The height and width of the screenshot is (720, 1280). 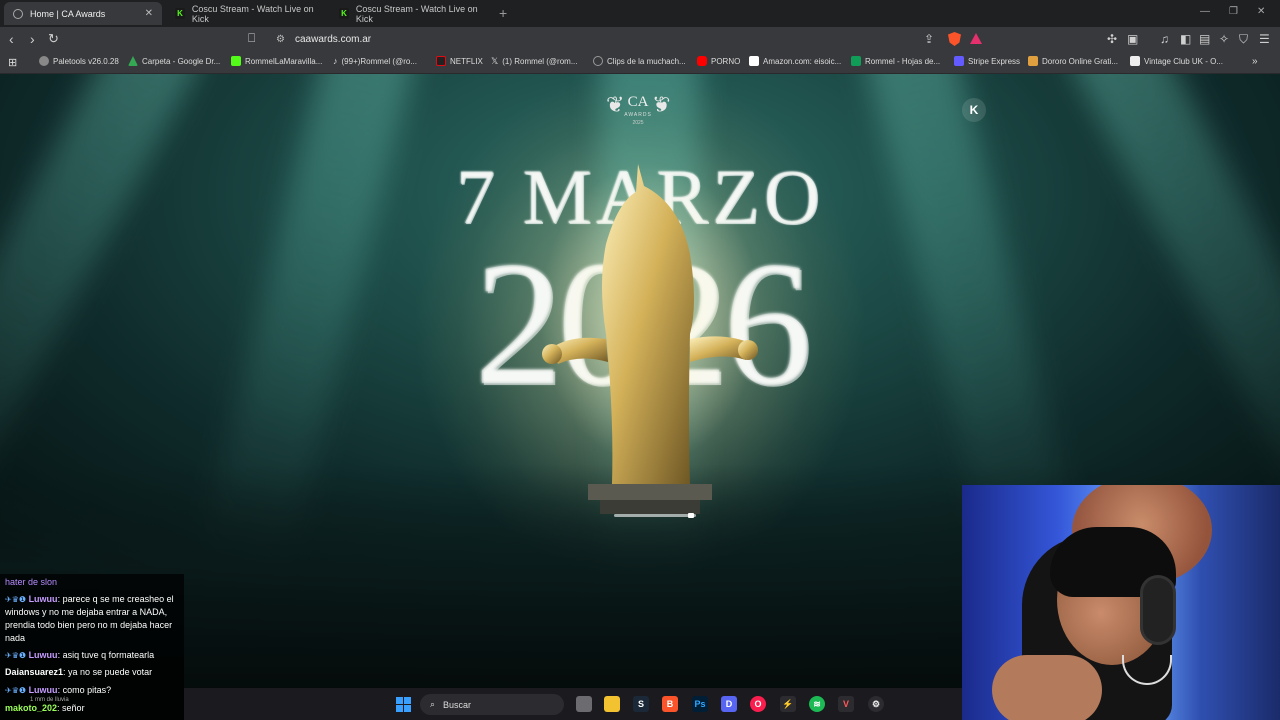 What do you see at coordinates (729, 704) in the screenshot?
I see `discord-icon: D` at bounding box center [729, 704].